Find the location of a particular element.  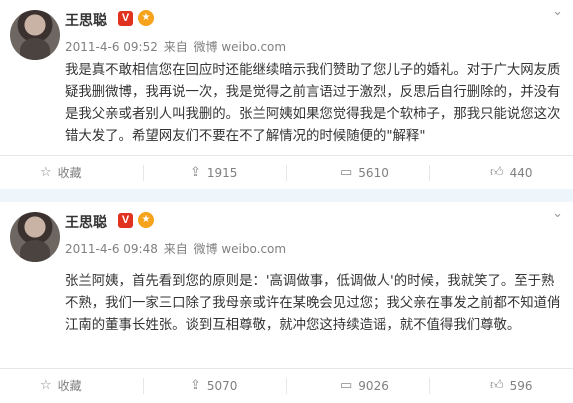

comment-count: 5610 is located at coordinates (373, 173).